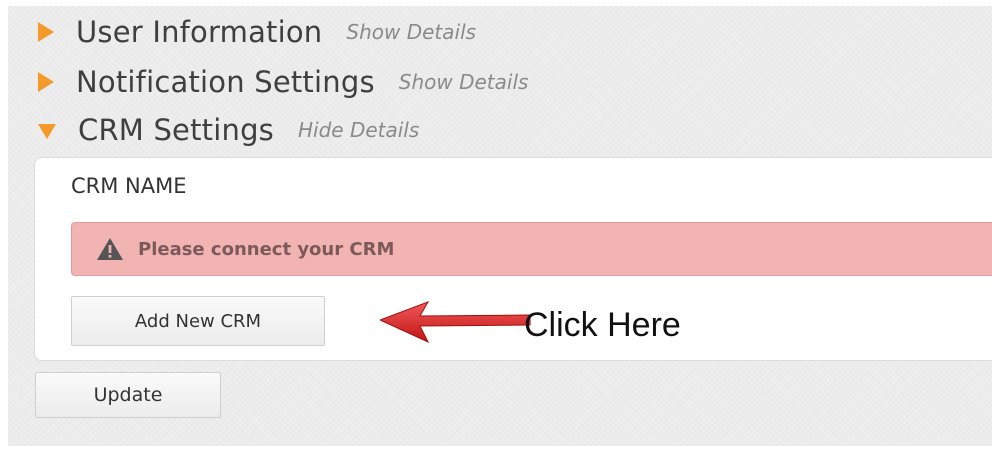 Image resolution: width=992 pixels, height=450 pixels. I want to click on alert-message: Please connect your CRM, so click(266, 249).